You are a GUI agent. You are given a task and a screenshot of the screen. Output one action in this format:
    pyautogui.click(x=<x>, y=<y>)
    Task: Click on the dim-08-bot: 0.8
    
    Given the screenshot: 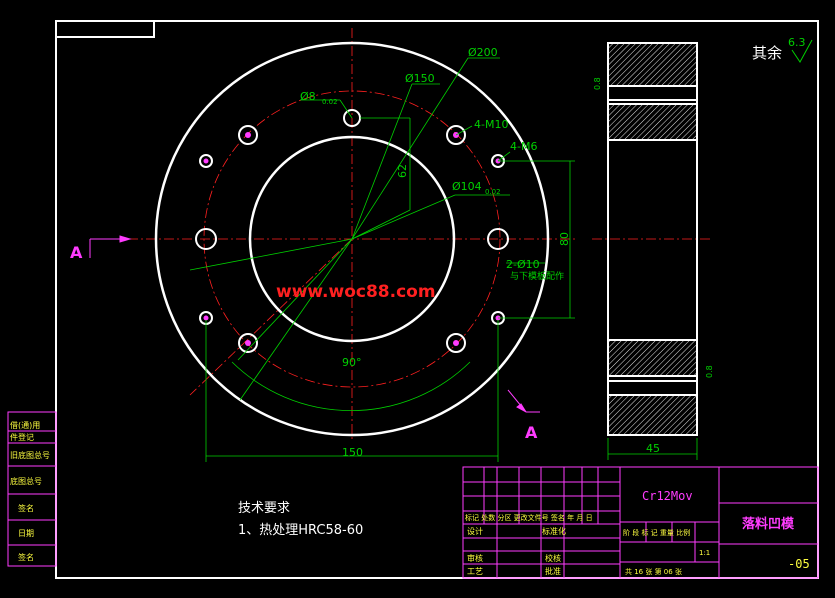 What is the action you would take?
    pyautogui.click(x=709, y=371)
    